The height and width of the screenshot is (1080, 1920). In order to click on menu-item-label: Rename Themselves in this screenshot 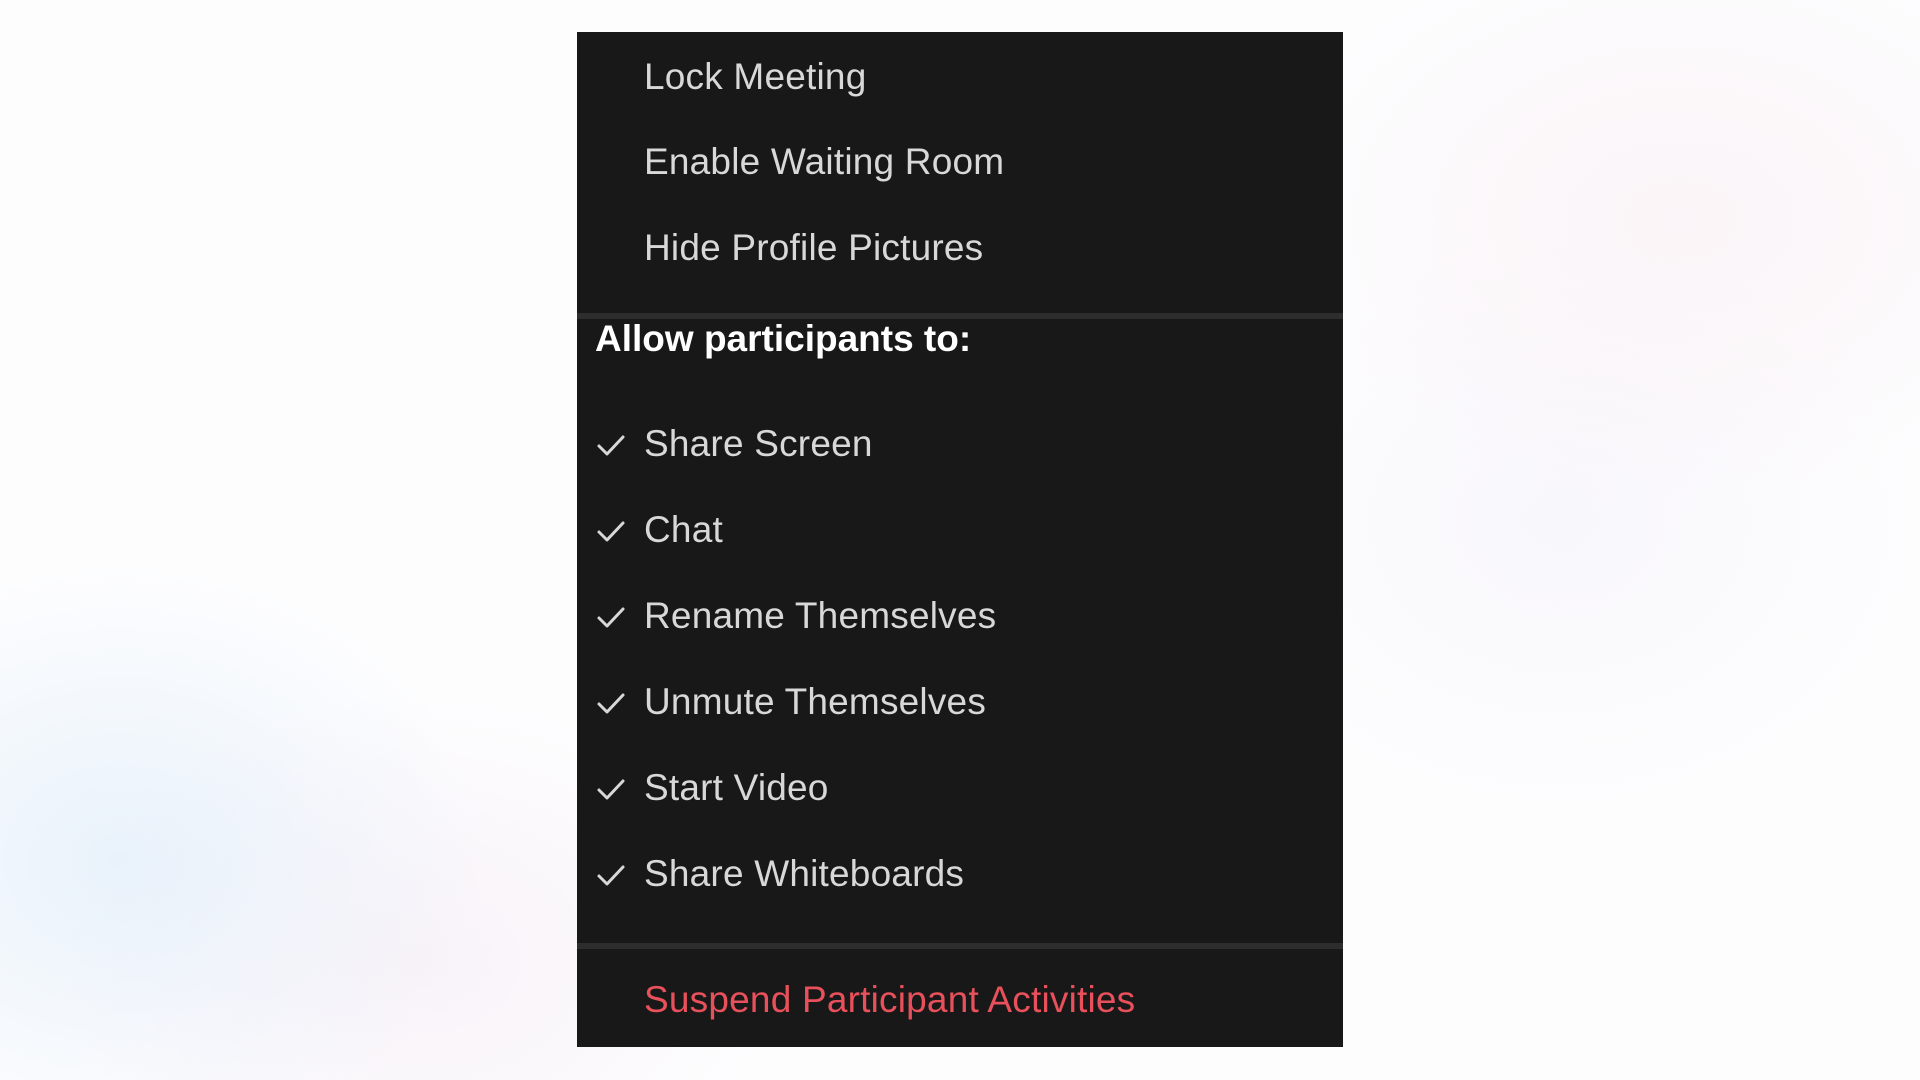, I will do `click(820, 615)`.